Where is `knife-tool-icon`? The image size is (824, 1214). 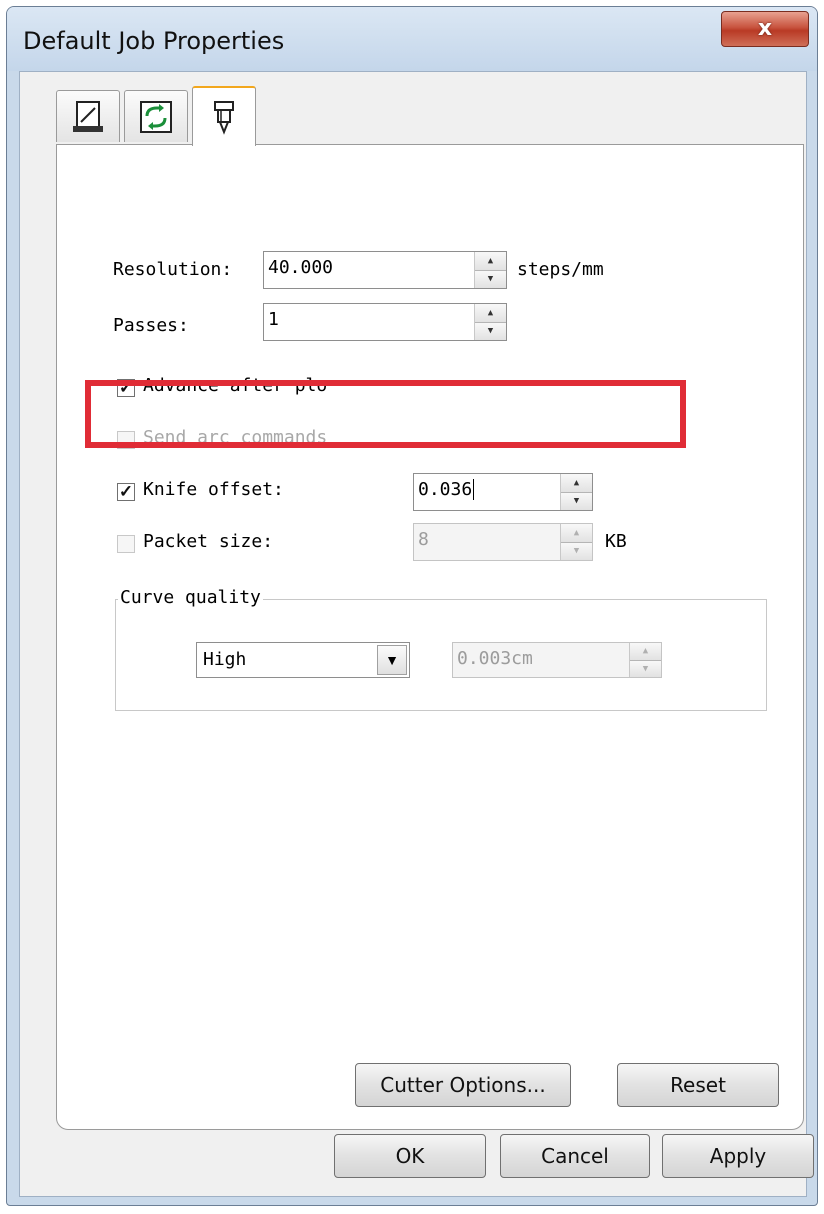 knife-tool-icon is located at coordinates (224, 118).